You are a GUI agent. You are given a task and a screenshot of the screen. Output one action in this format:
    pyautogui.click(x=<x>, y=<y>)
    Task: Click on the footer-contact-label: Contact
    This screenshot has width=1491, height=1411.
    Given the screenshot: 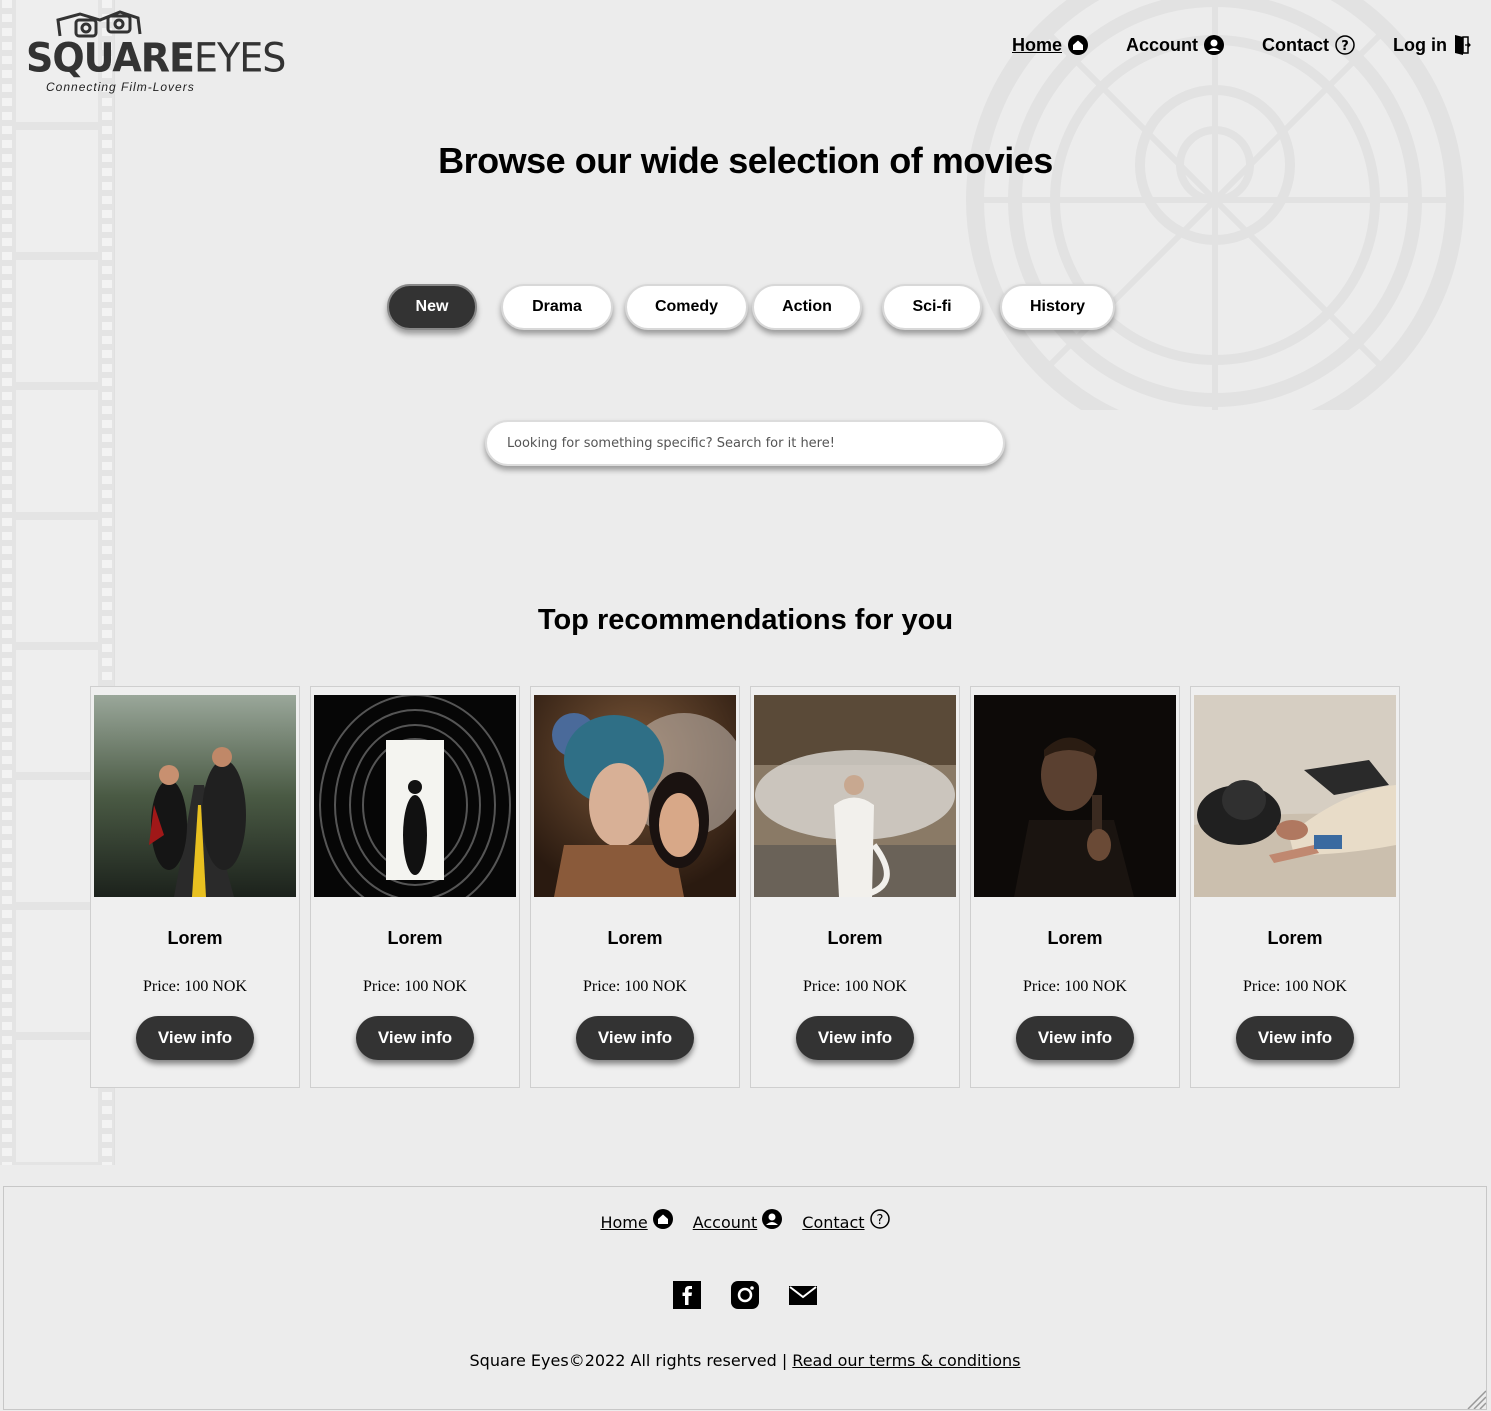 What is the action you would take?
    pyautogui.click(x=833, y=1222)
    